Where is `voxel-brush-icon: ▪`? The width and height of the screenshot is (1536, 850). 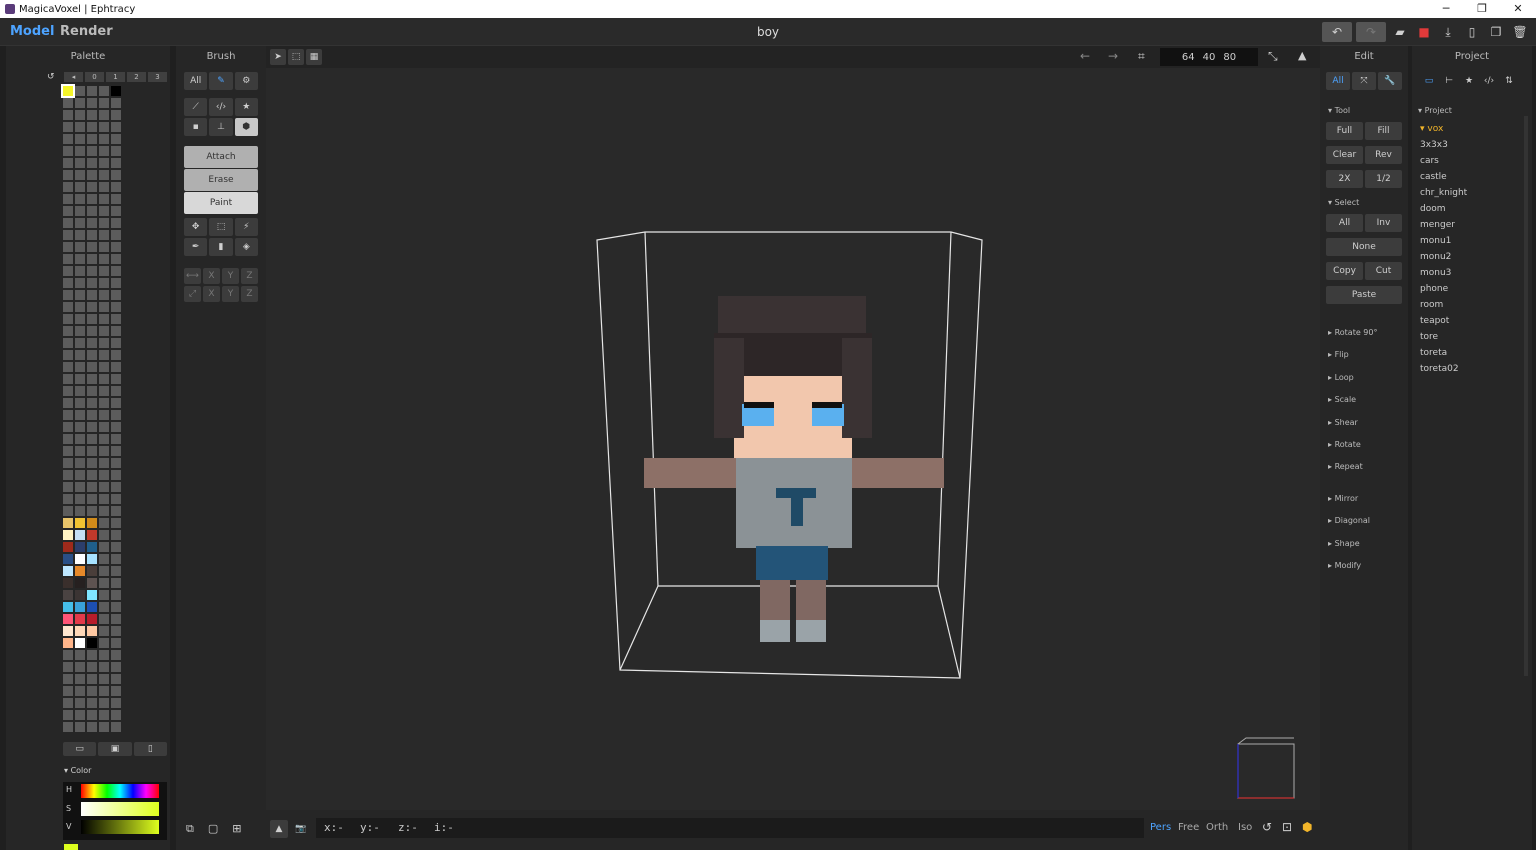 voxel-brush-icon: ▪ is located at coordinates (196, 127).